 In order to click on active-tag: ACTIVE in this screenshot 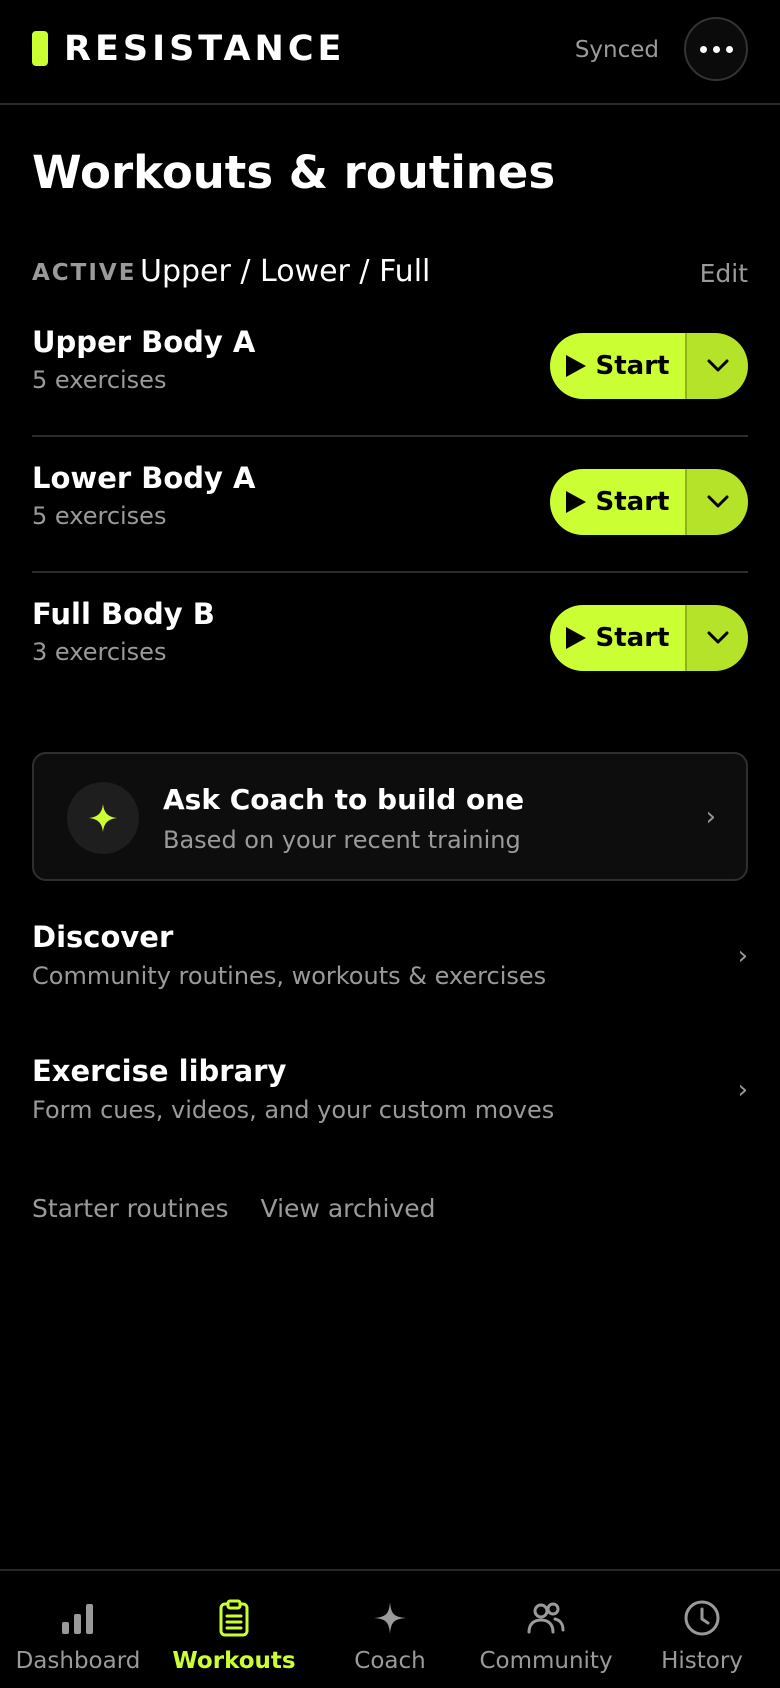, I will do `click(84, 273)`.